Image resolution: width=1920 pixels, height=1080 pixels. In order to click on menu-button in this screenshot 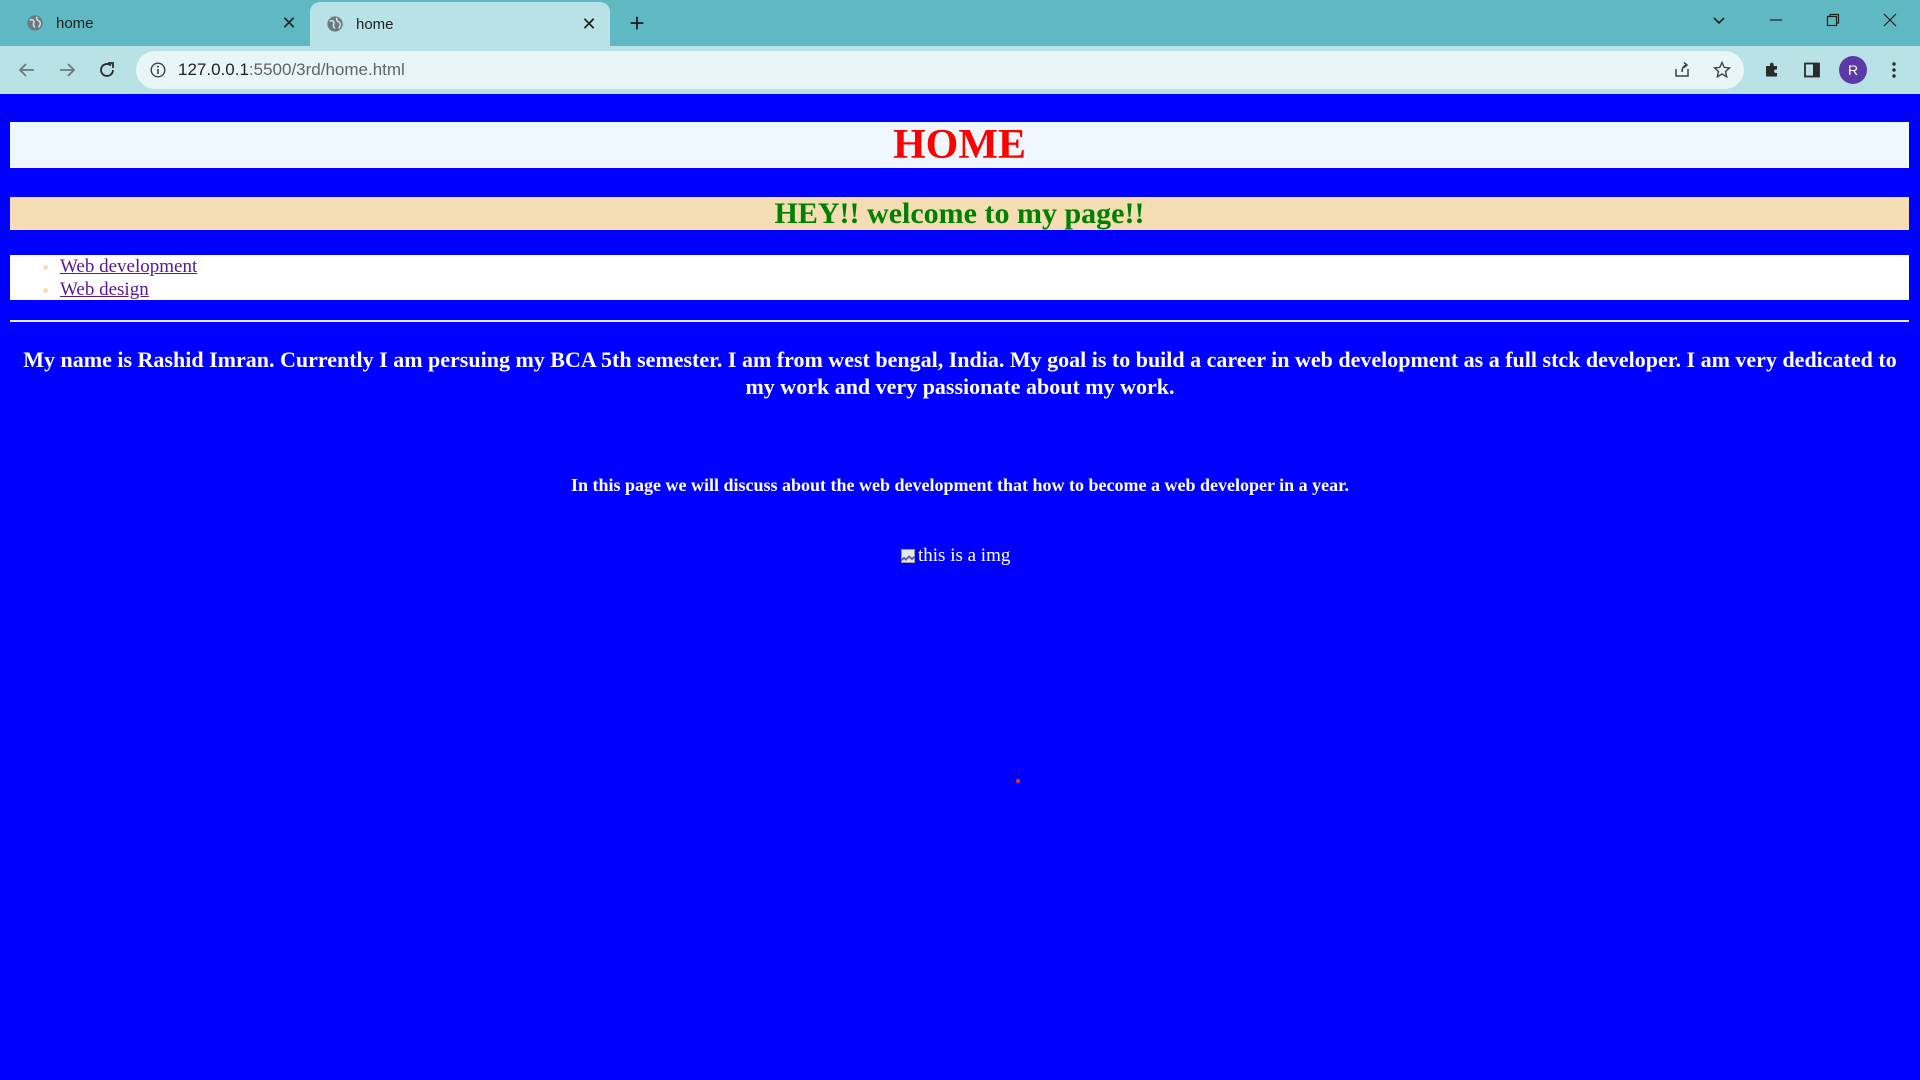, I will do `click(1894, 70)`.